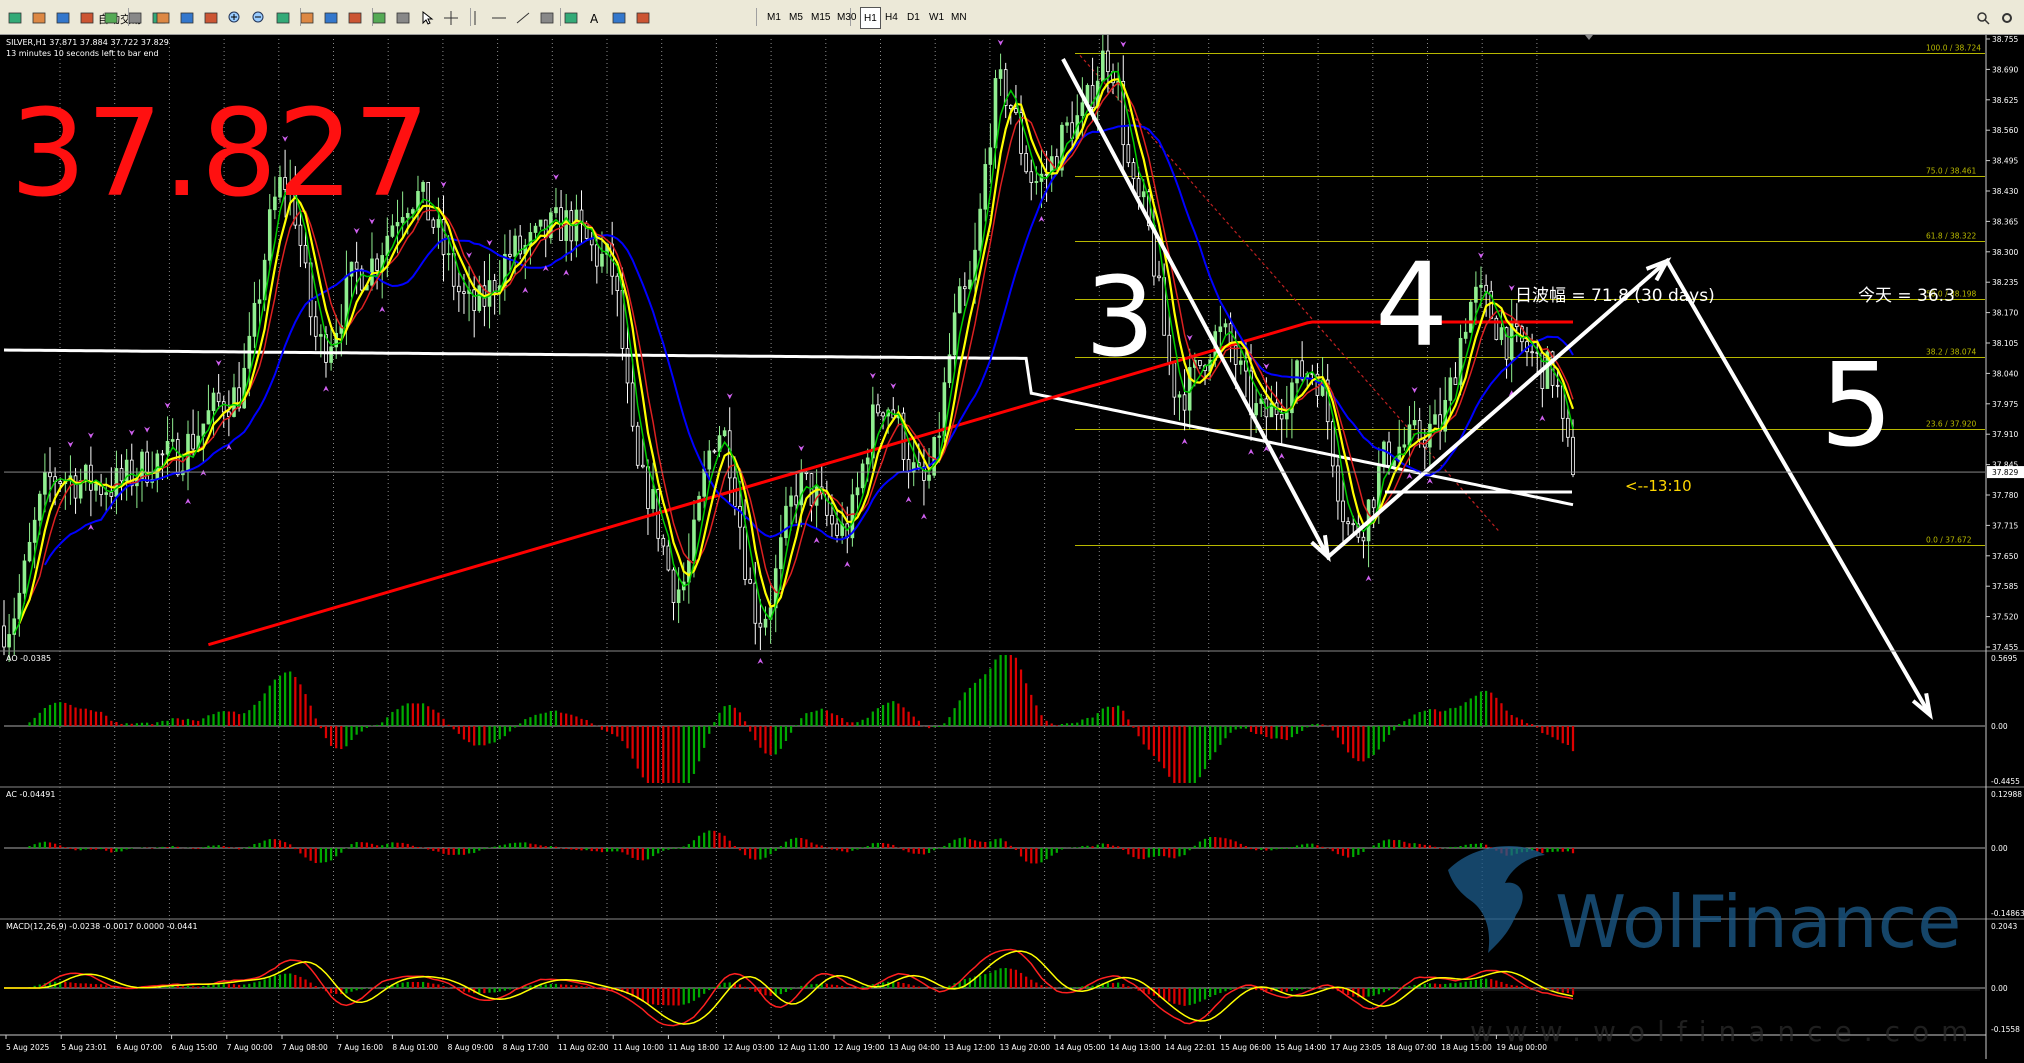  What do you see at coordinates (499, 18) in the screenshot?
I see `horizontal-line-icon` at bounding box center [499, 18].